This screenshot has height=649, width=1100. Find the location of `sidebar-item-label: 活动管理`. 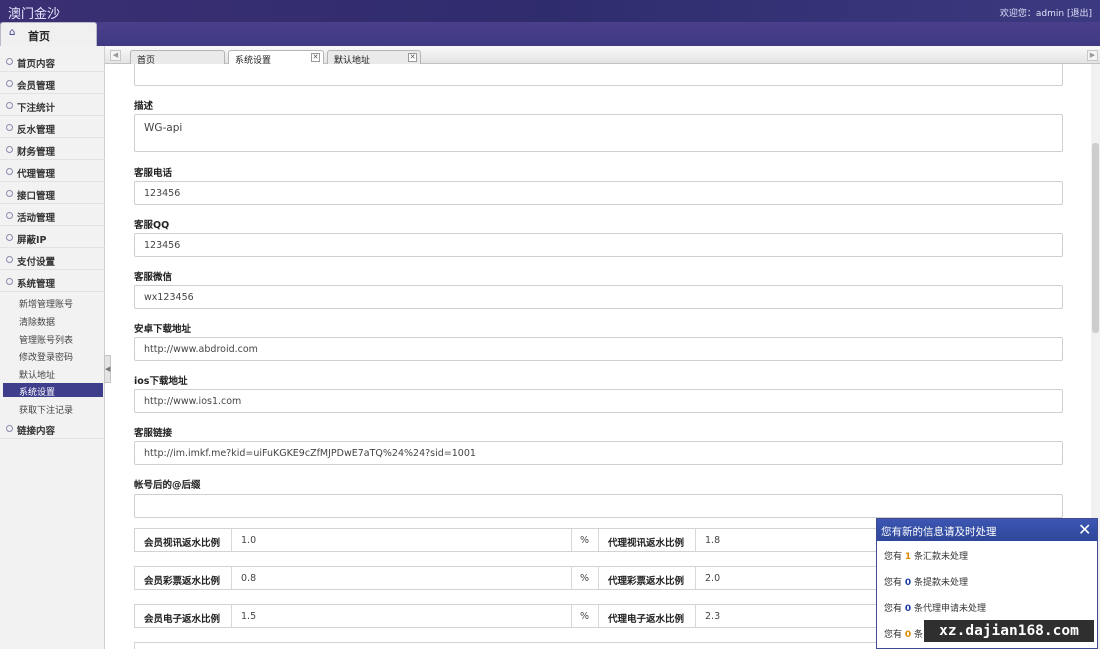

sidebar-item-label: 活动管理 is located at coordinates (36, 218).